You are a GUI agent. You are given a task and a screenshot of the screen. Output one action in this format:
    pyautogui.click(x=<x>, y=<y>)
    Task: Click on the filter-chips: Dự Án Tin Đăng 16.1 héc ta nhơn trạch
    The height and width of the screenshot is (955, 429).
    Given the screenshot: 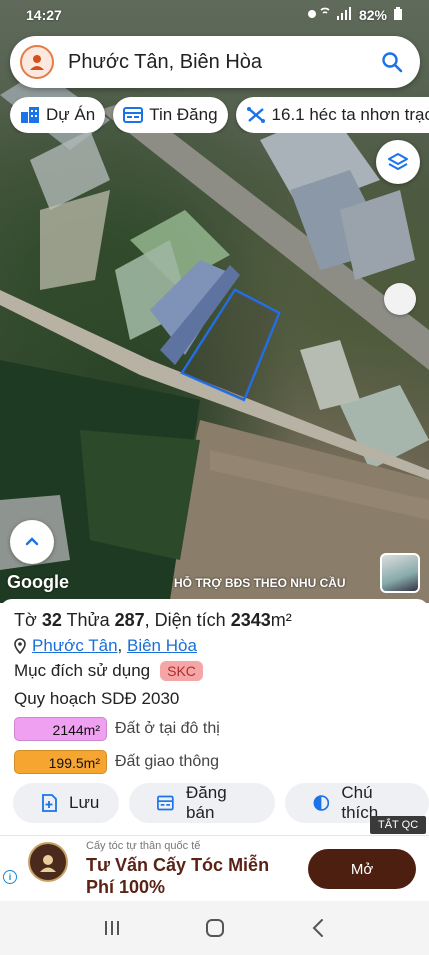 What is the action you would take?
    pyautogui.click(x=219, y=115)
    